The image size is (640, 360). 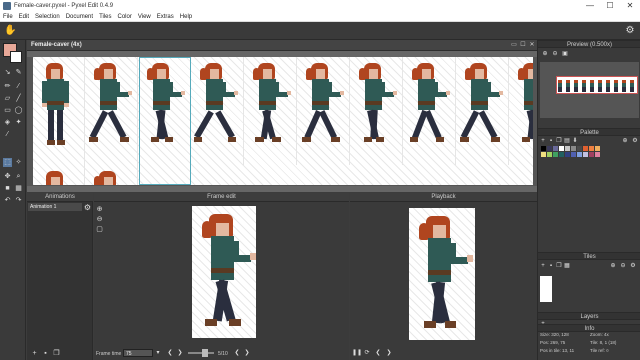 I want to click on tiles-zoom-in-icon: ⊕, so click(x=613, y=266).